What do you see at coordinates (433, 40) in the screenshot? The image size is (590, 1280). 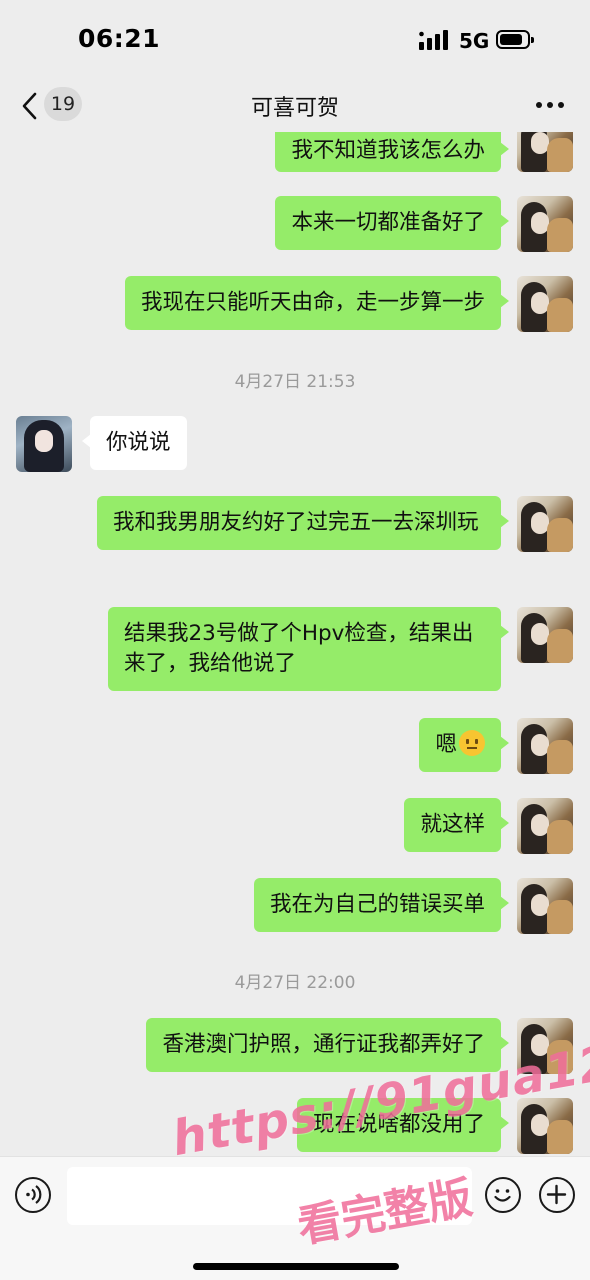 I see `signal-icon` at bounding box center [433, 40].